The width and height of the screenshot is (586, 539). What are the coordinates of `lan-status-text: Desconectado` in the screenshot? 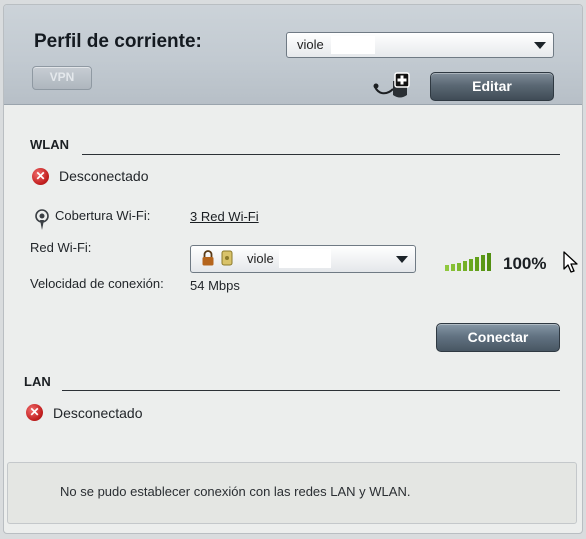 It's located at (98, 413).